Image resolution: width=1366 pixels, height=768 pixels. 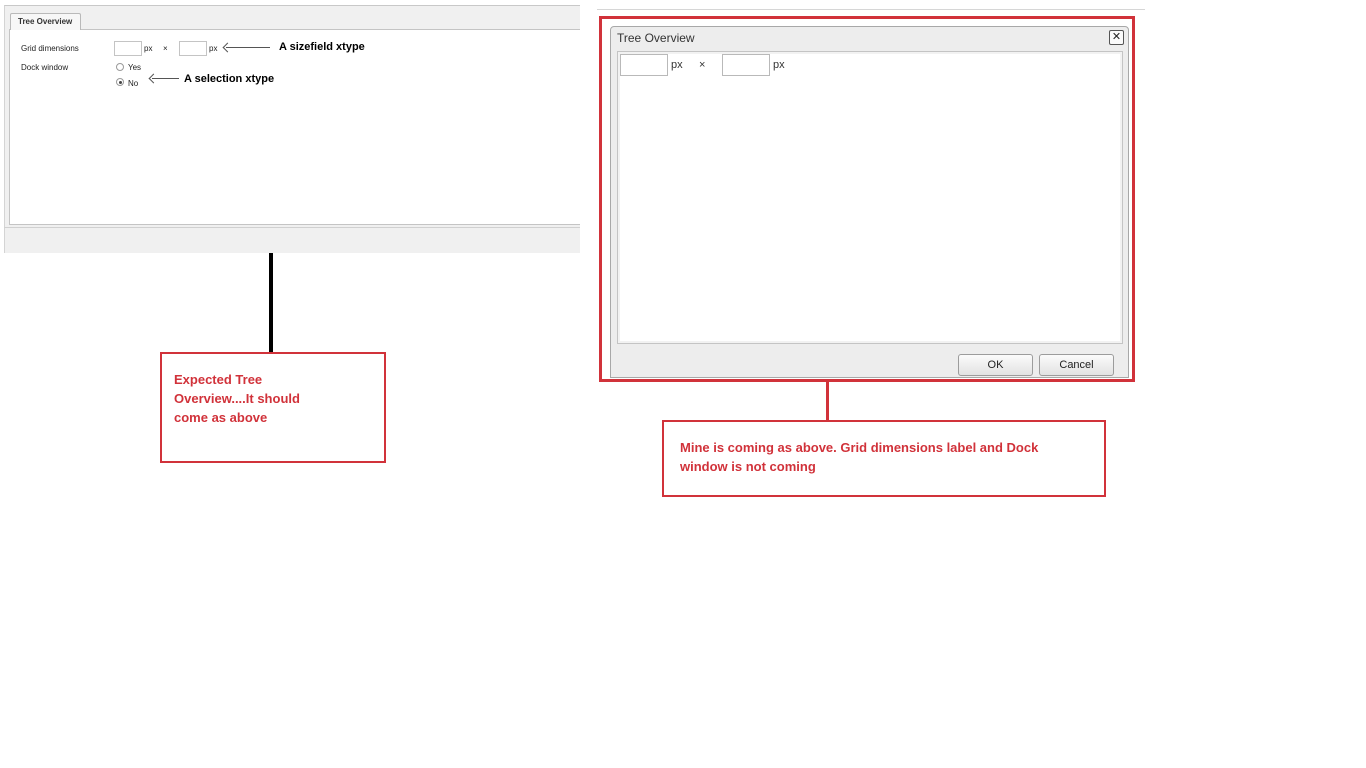 I want to click on annotation-selection: A selection xtype, so click(x=229, y=79).